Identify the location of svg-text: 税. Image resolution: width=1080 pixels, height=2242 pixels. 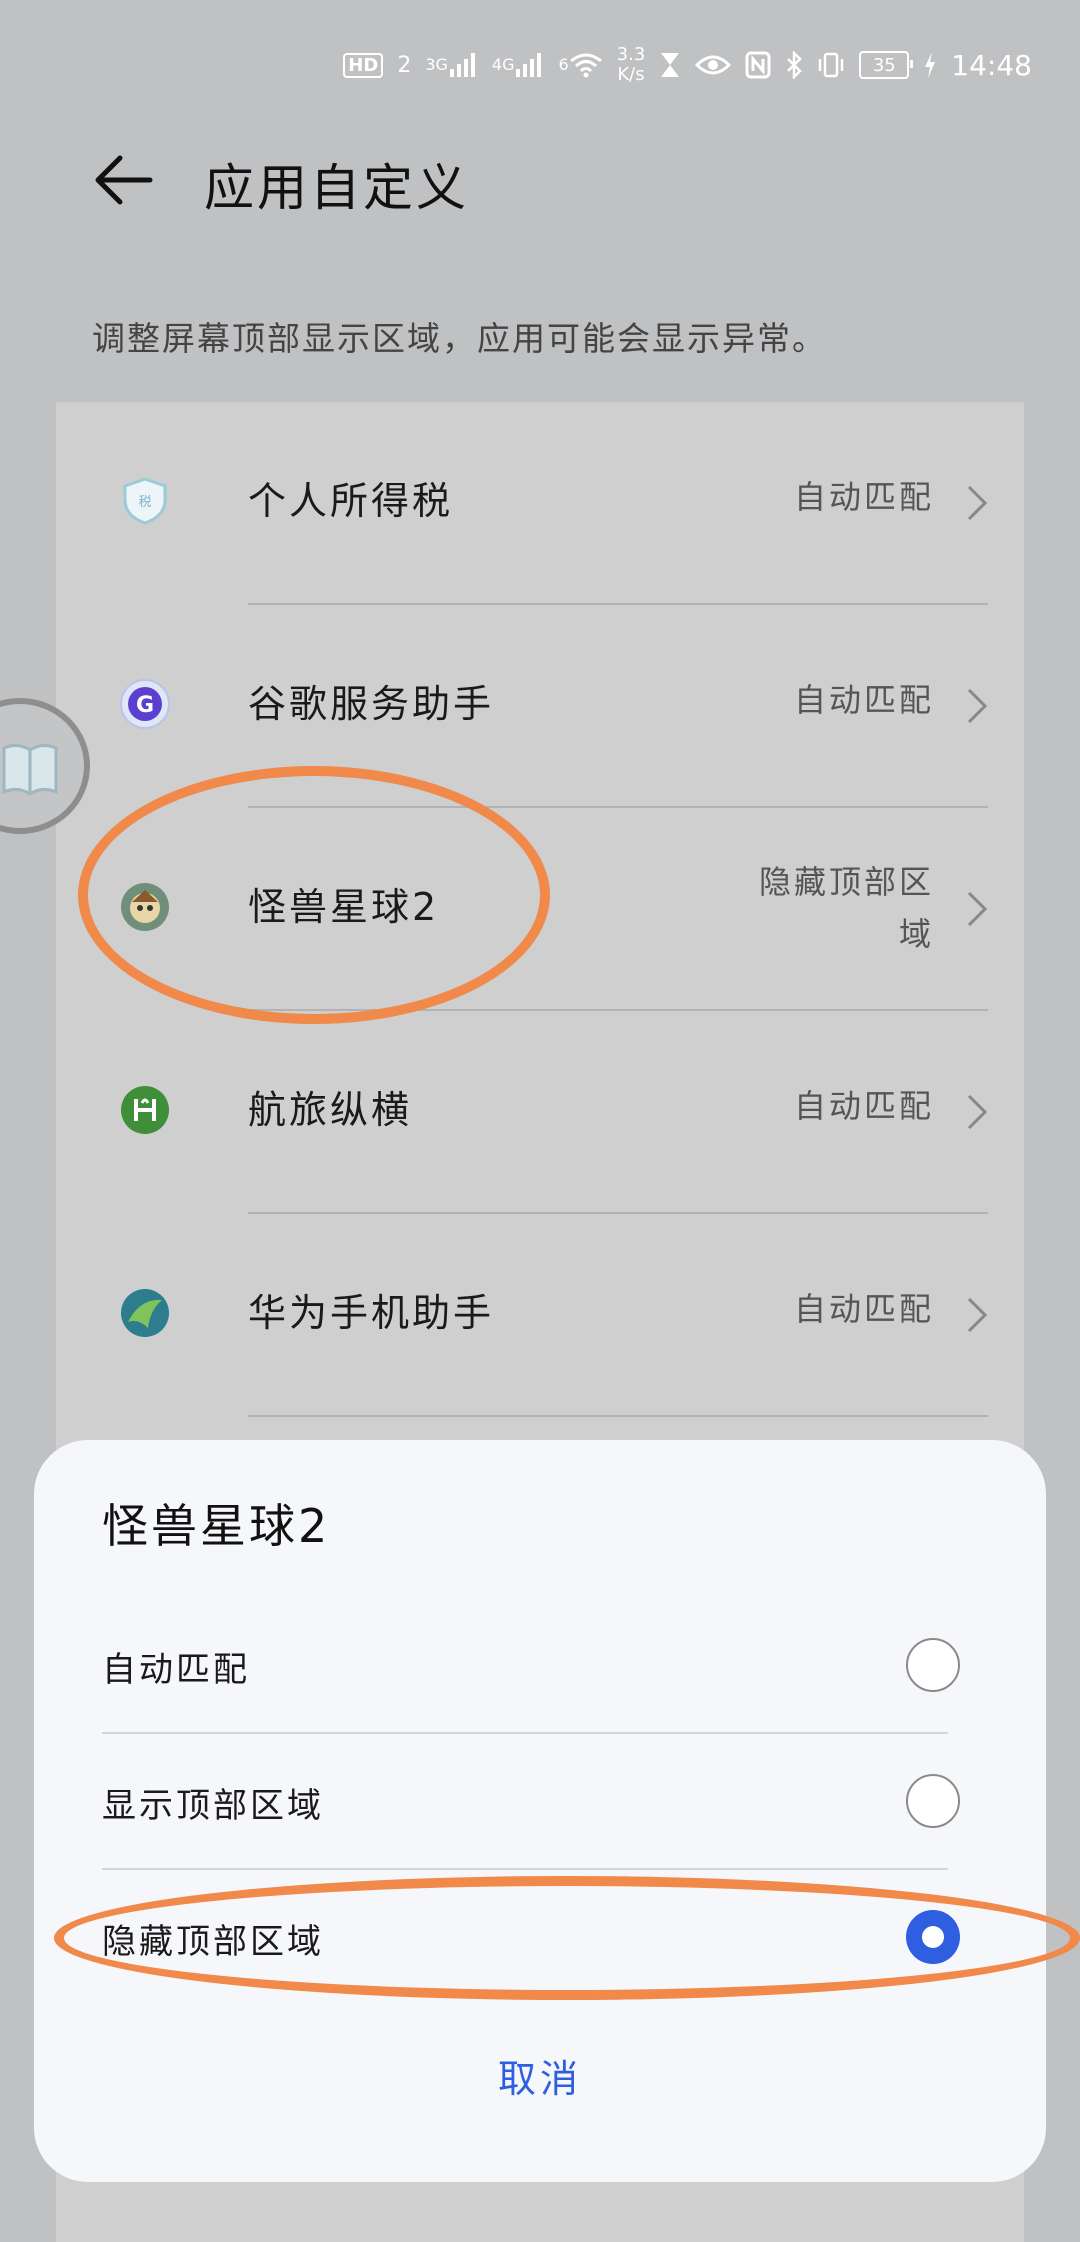
(144, 502).